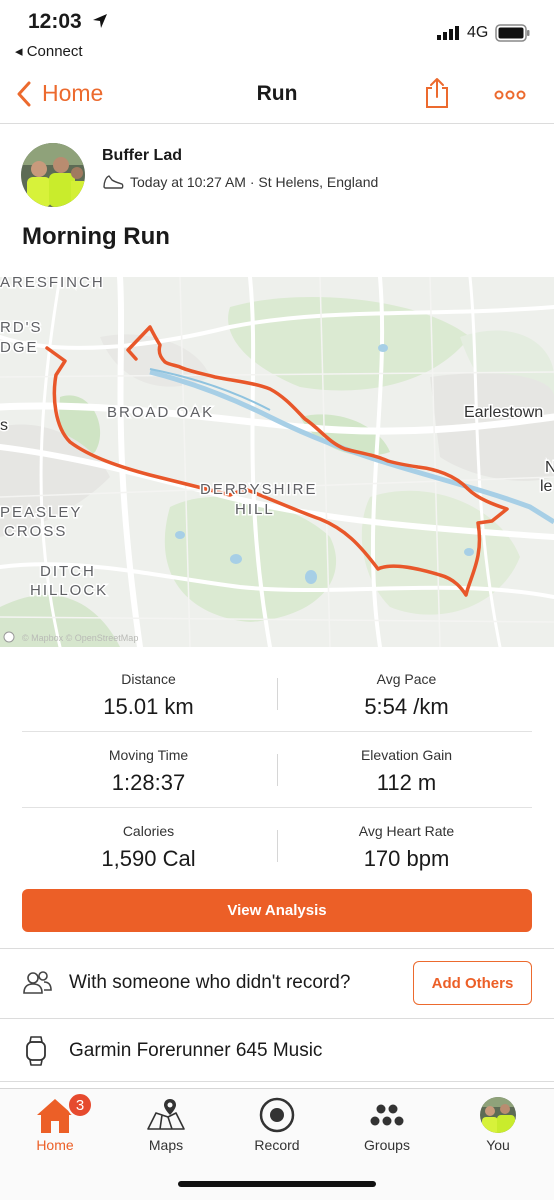  Describe the element at coordinates (512, 33) in the screenshot. I see `battery-icon` at that location.